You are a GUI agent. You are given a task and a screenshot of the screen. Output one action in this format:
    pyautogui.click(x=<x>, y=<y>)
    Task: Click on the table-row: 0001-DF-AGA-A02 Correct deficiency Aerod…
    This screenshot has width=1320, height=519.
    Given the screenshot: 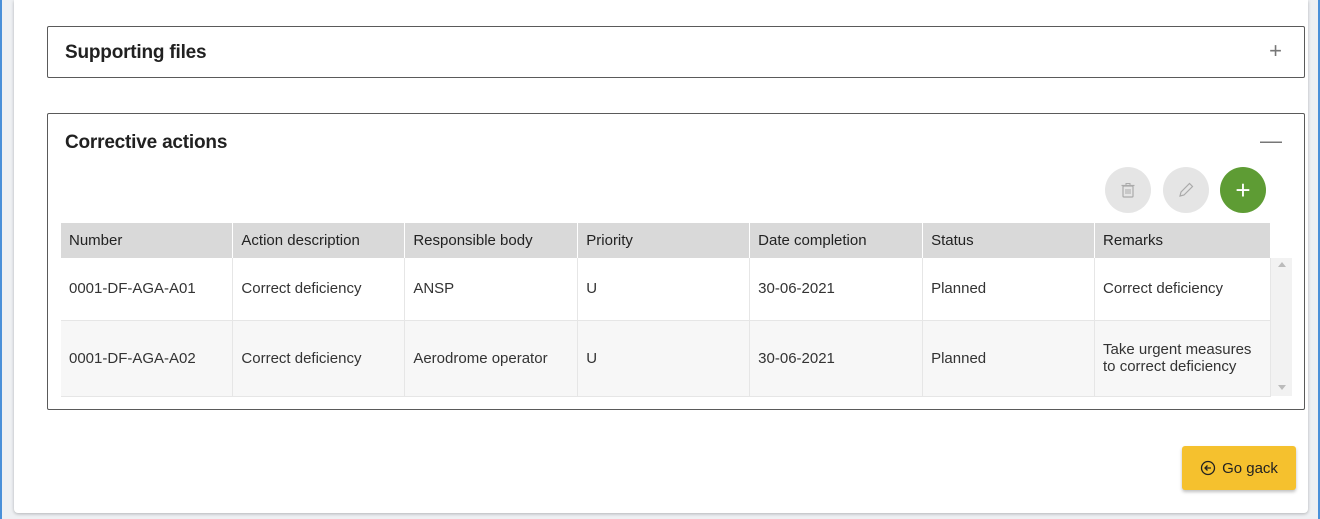 What is the action you would take?
    pyautogui.click(x=666, y=358)
    